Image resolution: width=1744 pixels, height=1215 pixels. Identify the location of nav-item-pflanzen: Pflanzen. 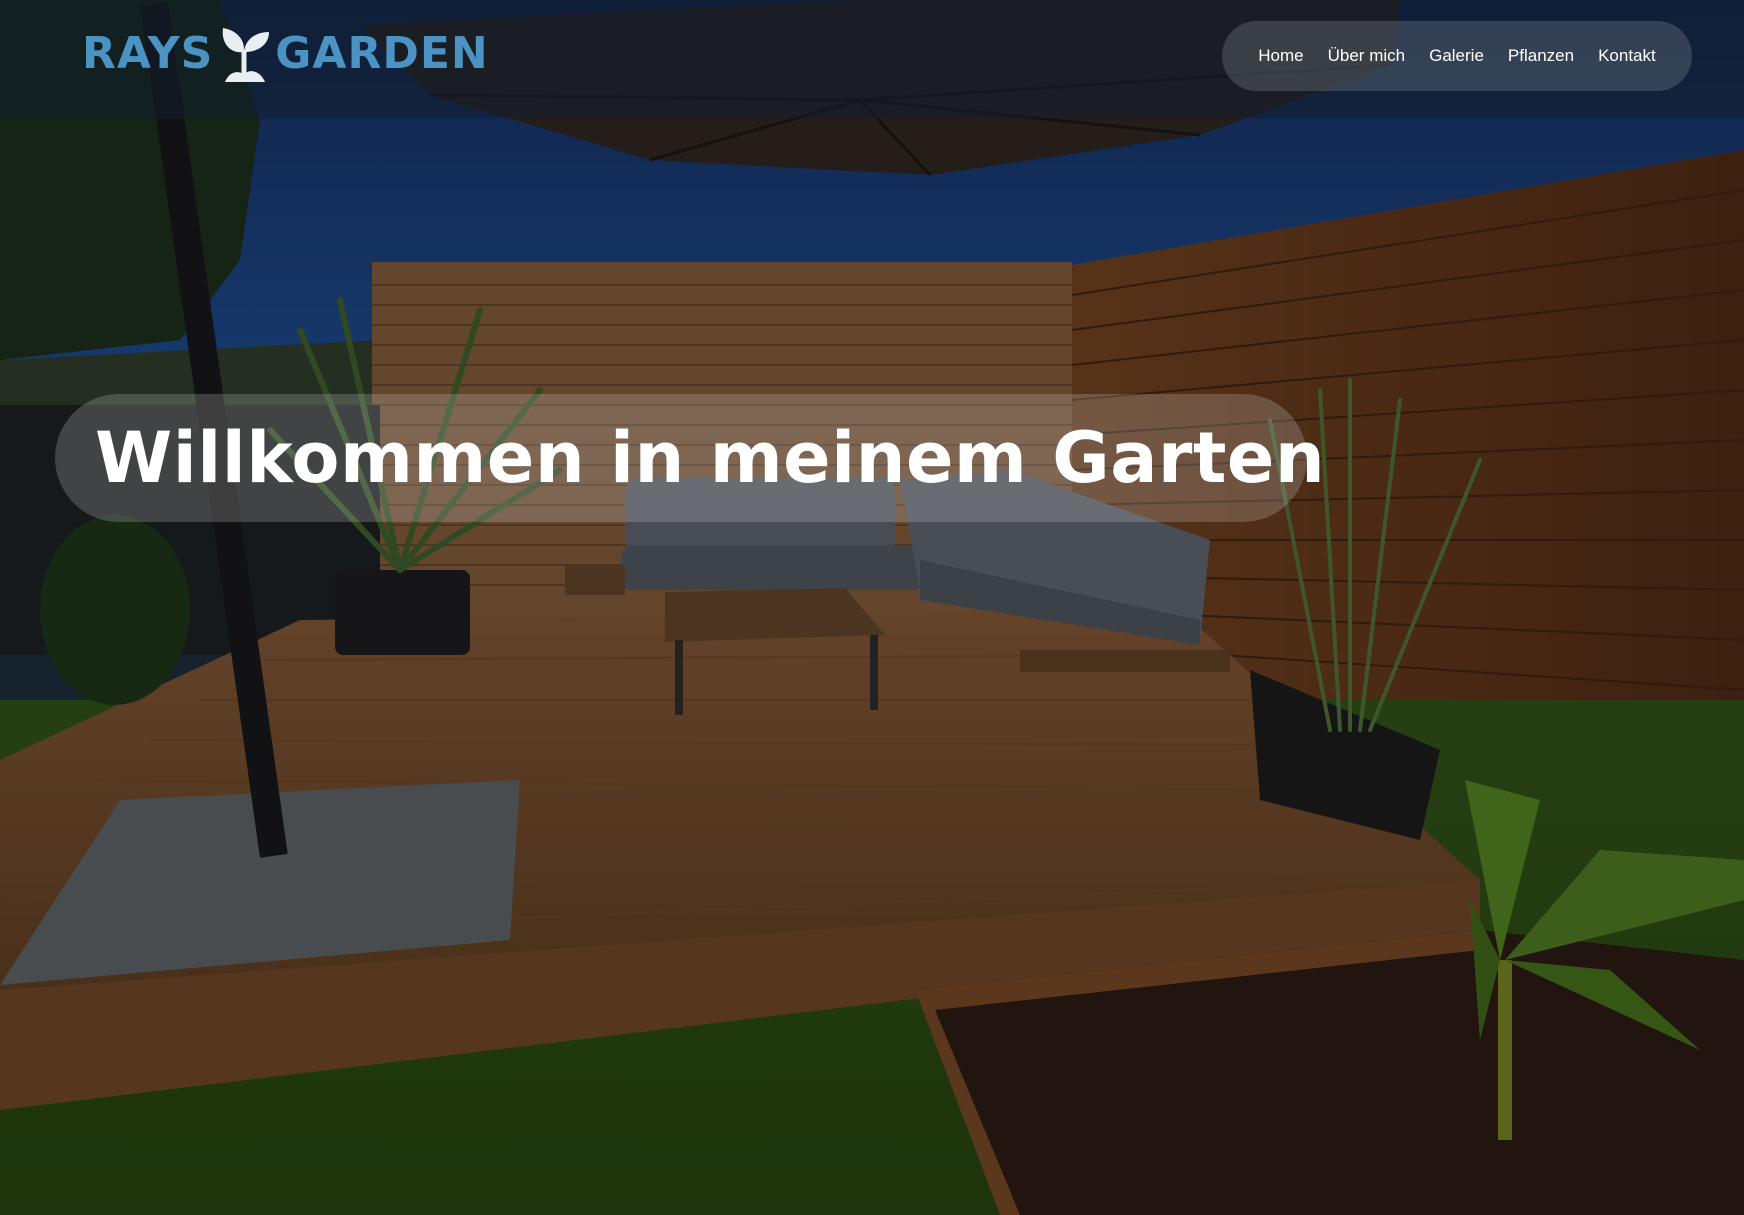
(1541, 56).